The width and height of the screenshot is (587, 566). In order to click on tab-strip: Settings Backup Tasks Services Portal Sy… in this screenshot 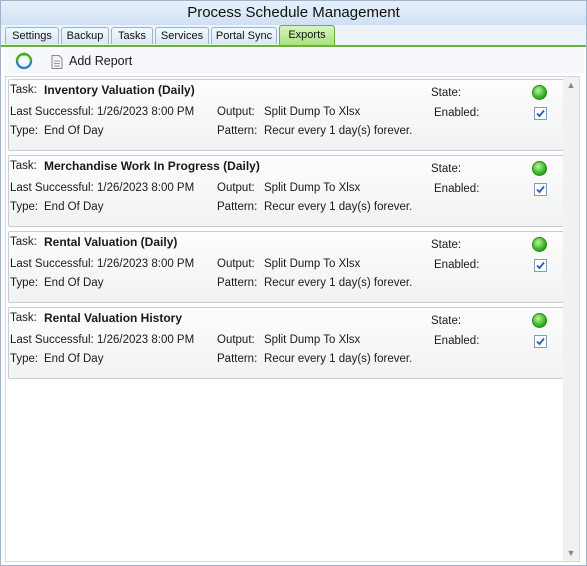, I will do `click(293, 35)`.